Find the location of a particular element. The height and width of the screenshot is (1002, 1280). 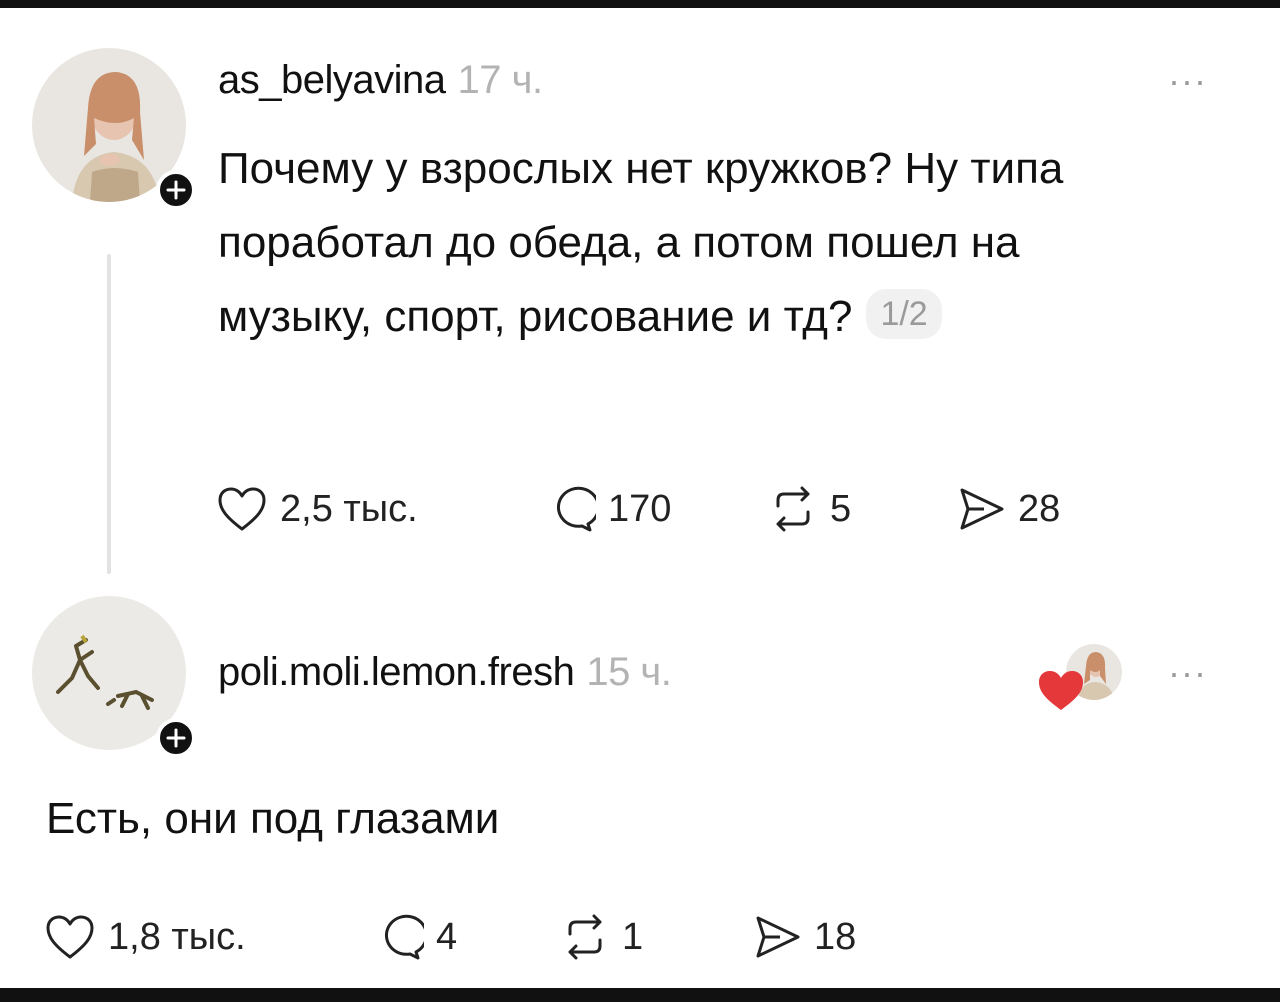

share-button: 18 is located at coordinates (805, 937).